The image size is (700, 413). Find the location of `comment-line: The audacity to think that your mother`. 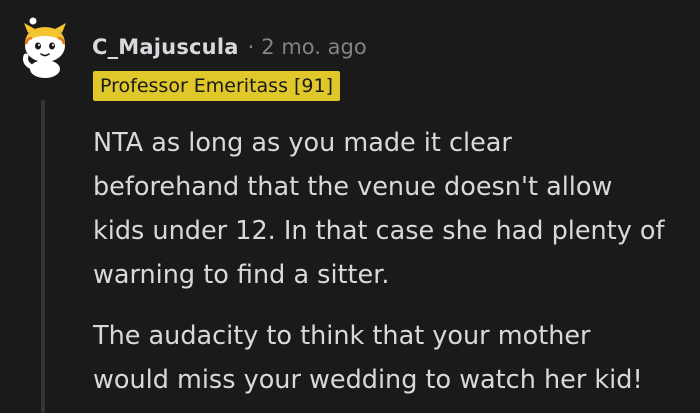

comment-line: The audacity to think that your mother is located at coordinates (342, 336).